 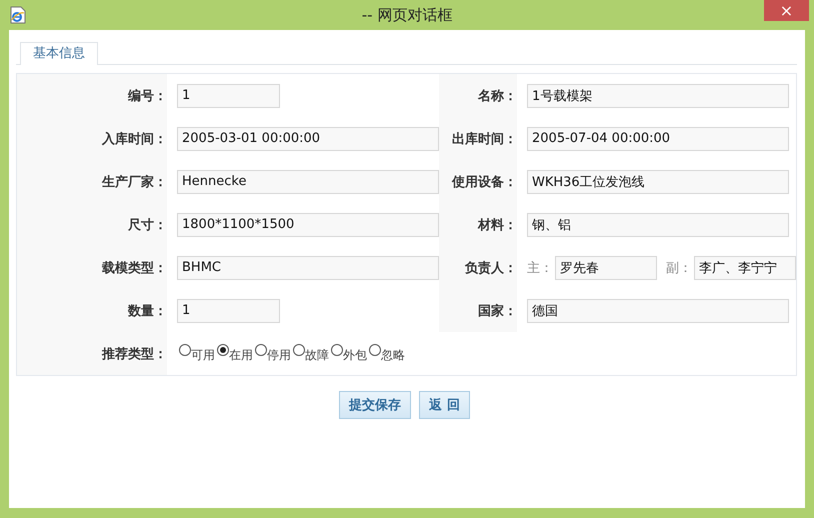 I want to click on field-prefix: 主：, so click(x=540, y=268).